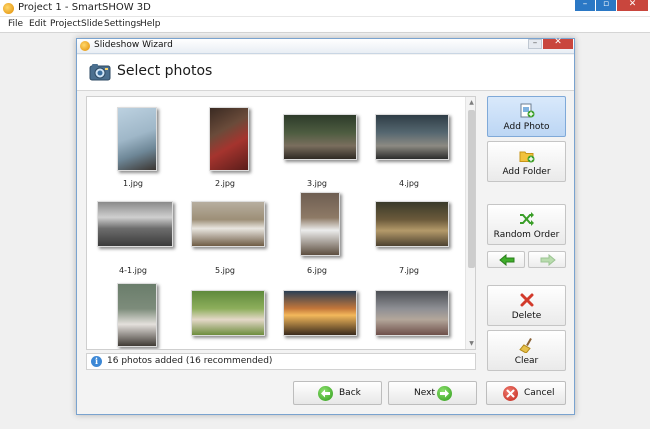 This screenshot has height=429, width=650. I want to click on app-titlebar: Project 1 - SmartSHOW 3D – ▫ ✕, so click(325, 8).